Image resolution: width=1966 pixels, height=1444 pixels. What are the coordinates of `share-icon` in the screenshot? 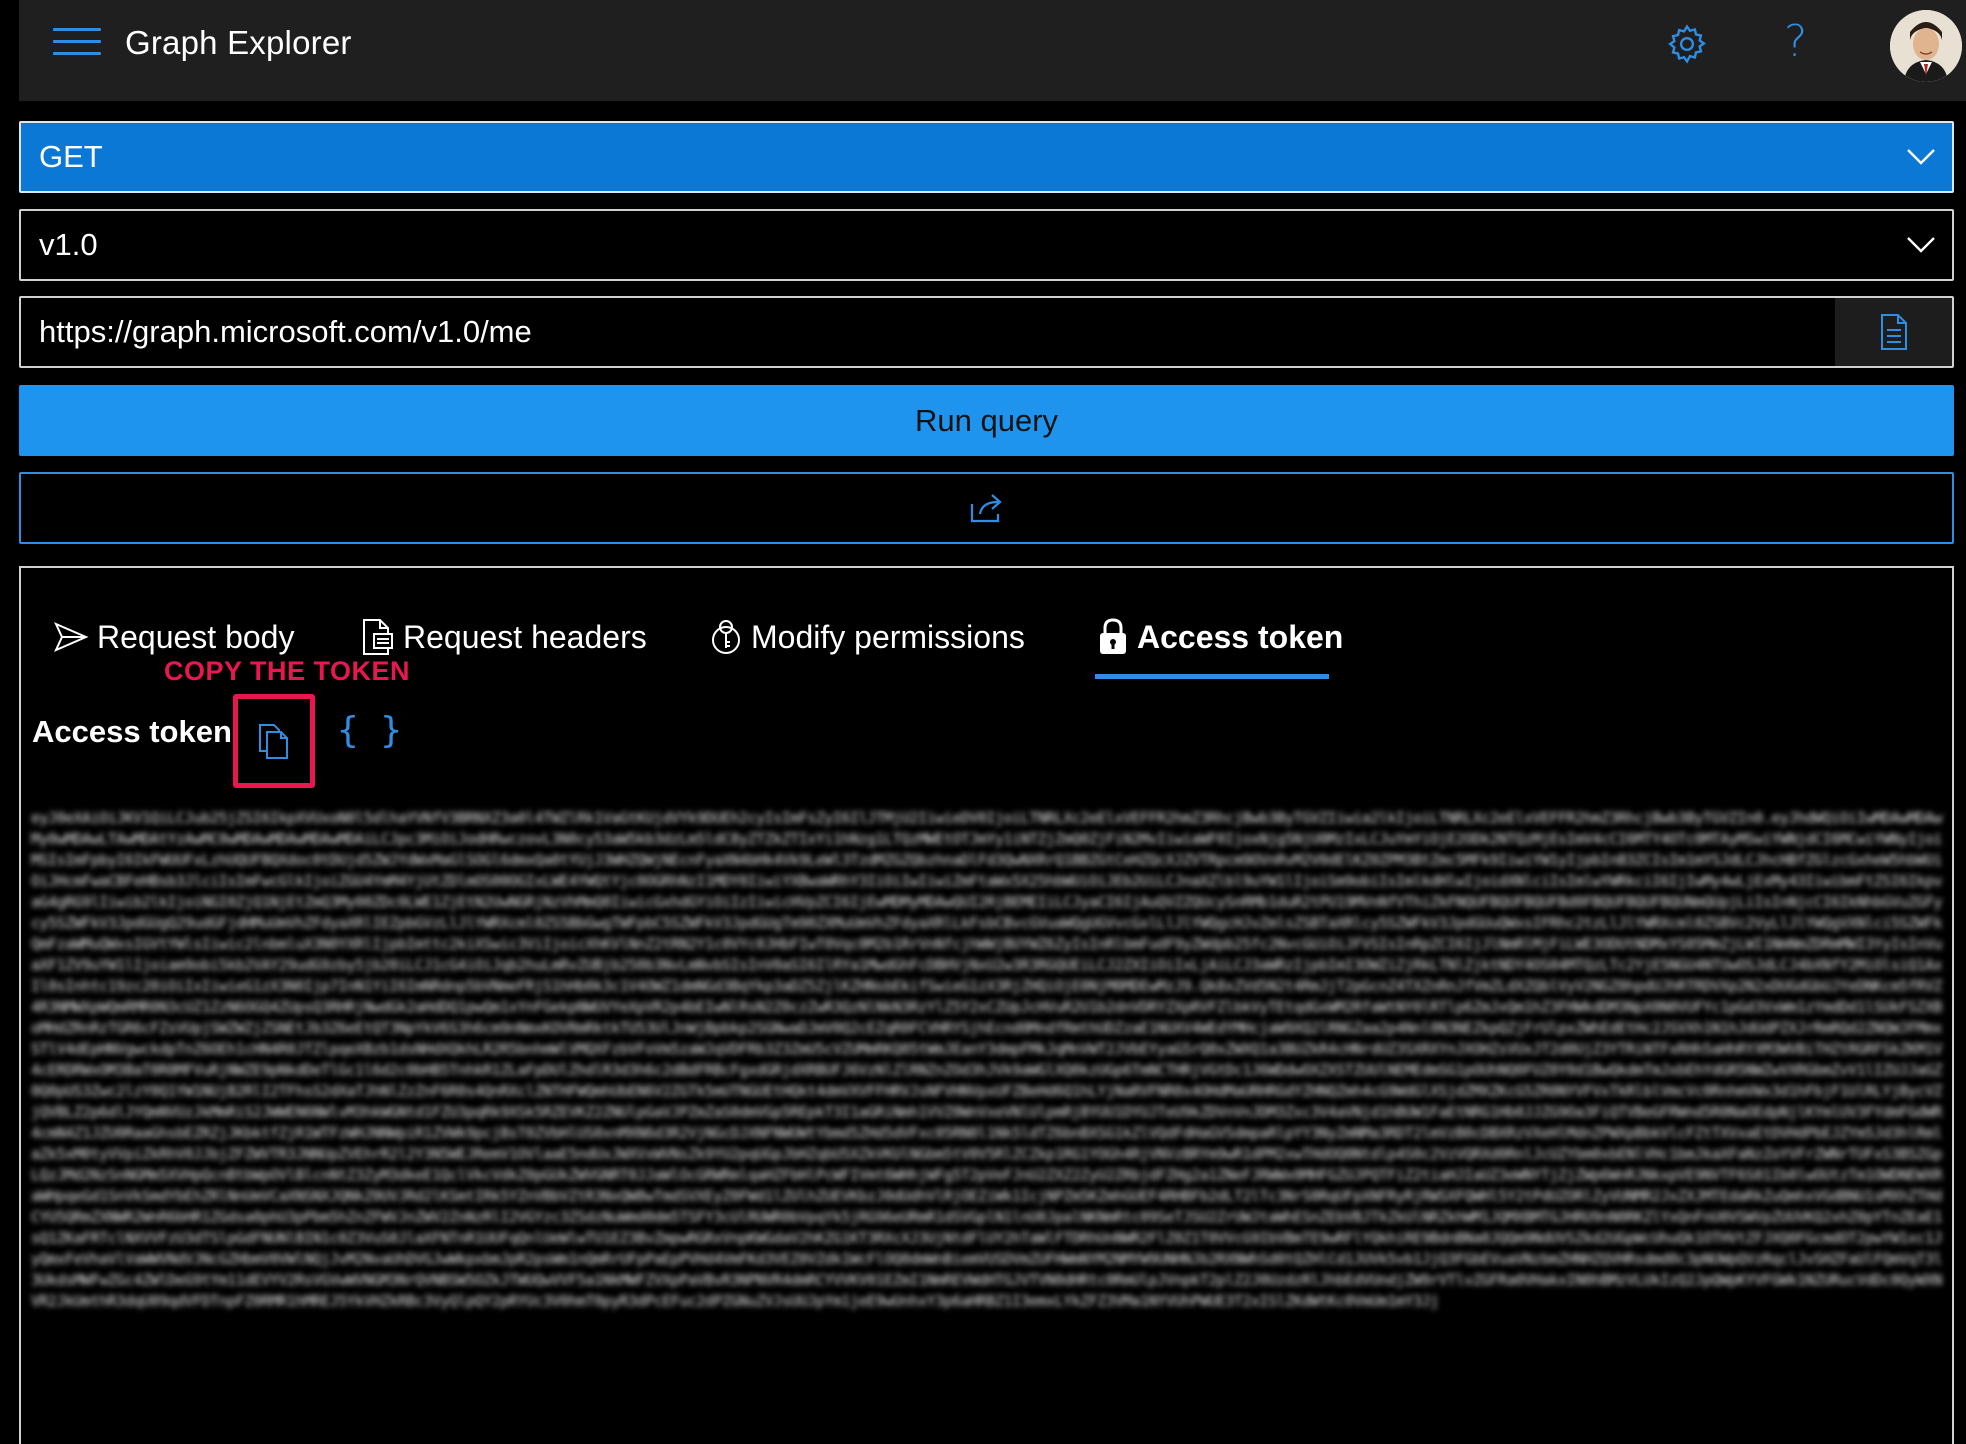 It's located at (986, 508).